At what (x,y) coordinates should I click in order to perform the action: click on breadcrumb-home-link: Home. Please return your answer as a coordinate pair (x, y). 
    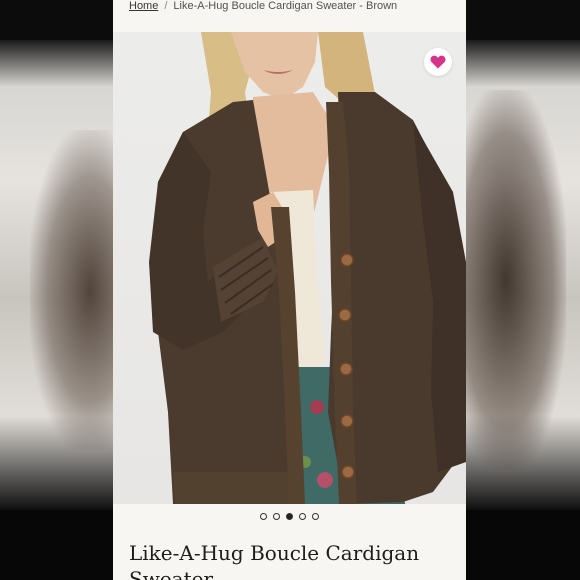
    Looking at the image, I should click on (143, 6).